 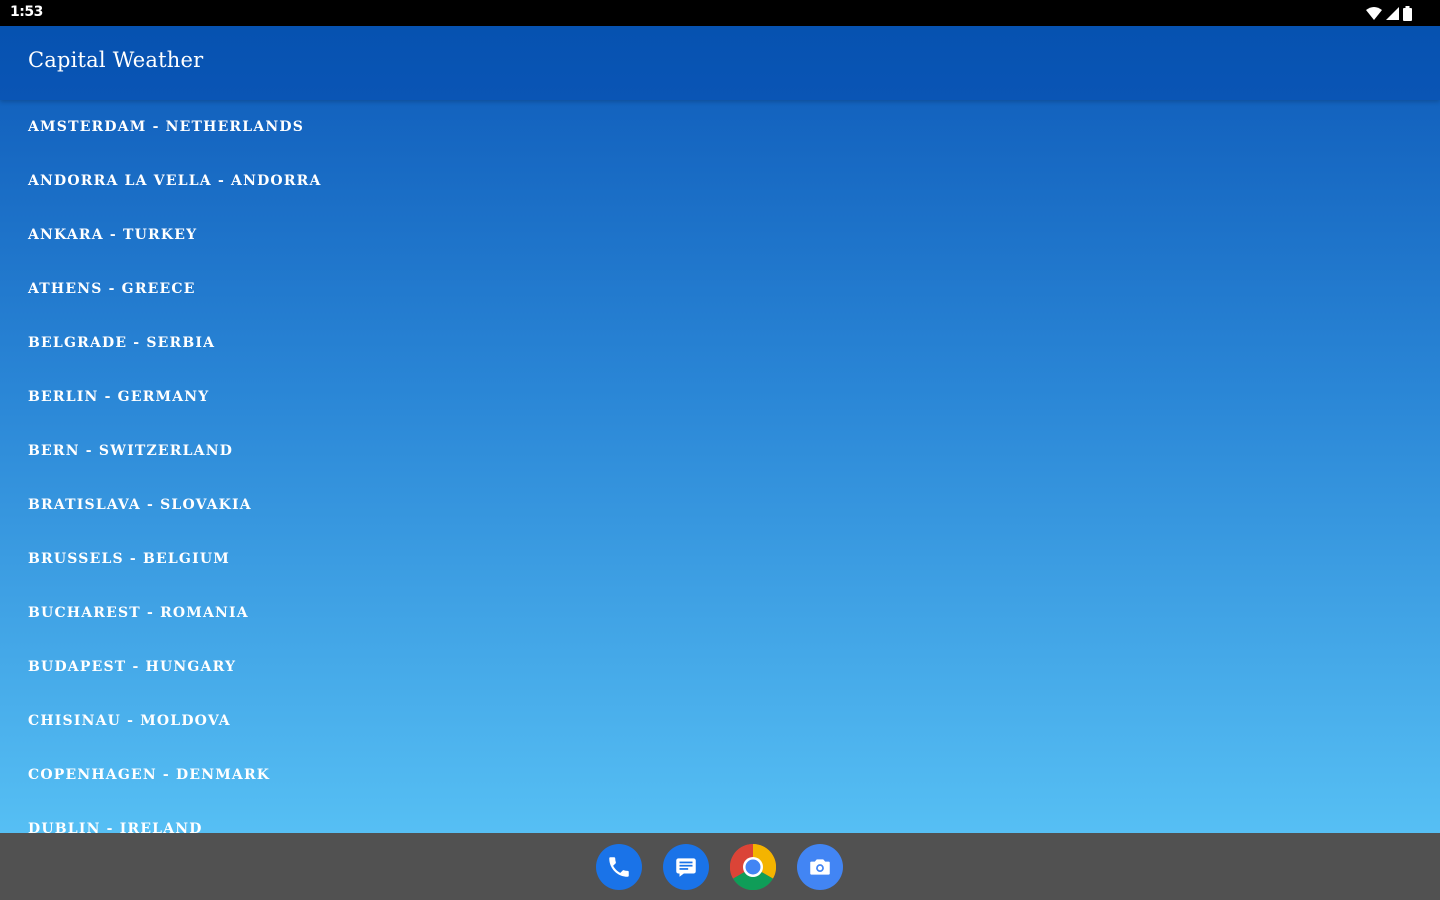 I want to click on app-dock, so click(x=720, y=866).